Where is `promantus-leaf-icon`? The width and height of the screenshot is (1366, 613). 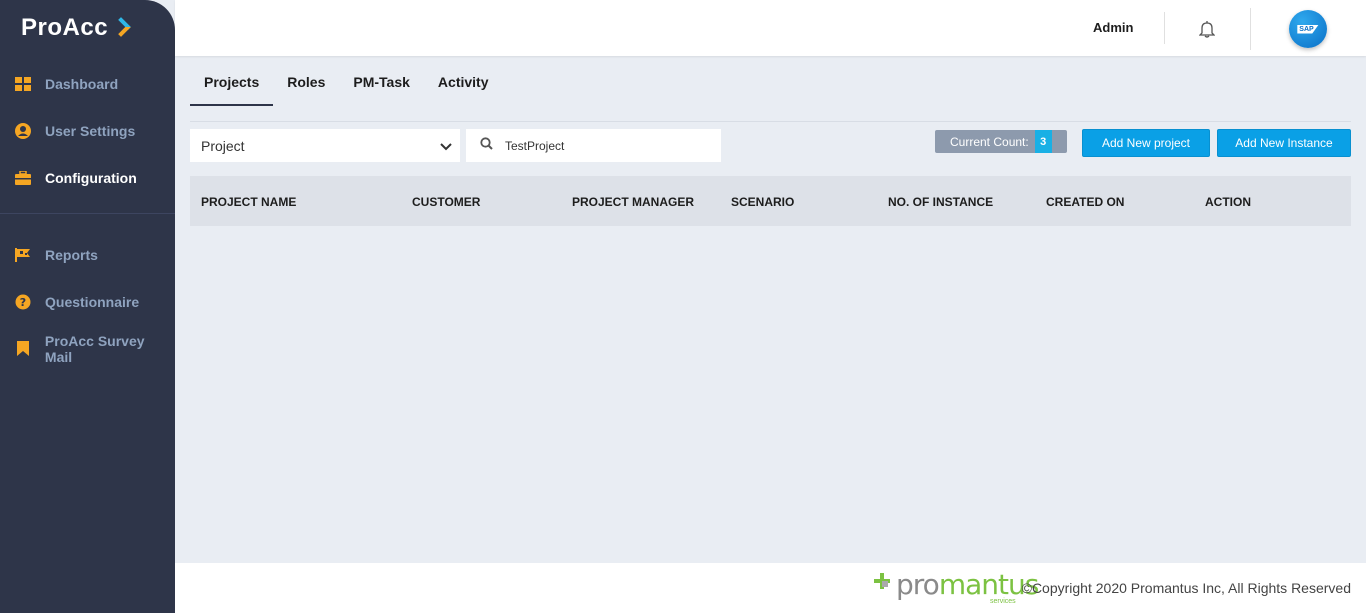
promantus-leaf-icon is located at coordinates (882, 583).